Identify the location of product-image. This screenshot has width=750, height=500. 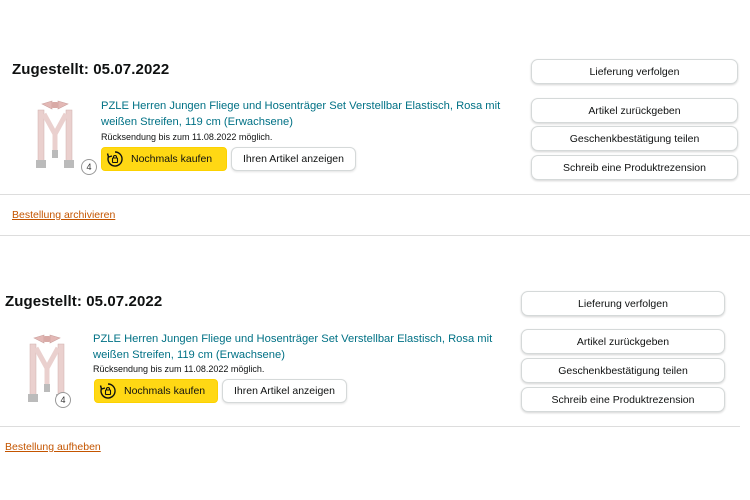
(55, 134).